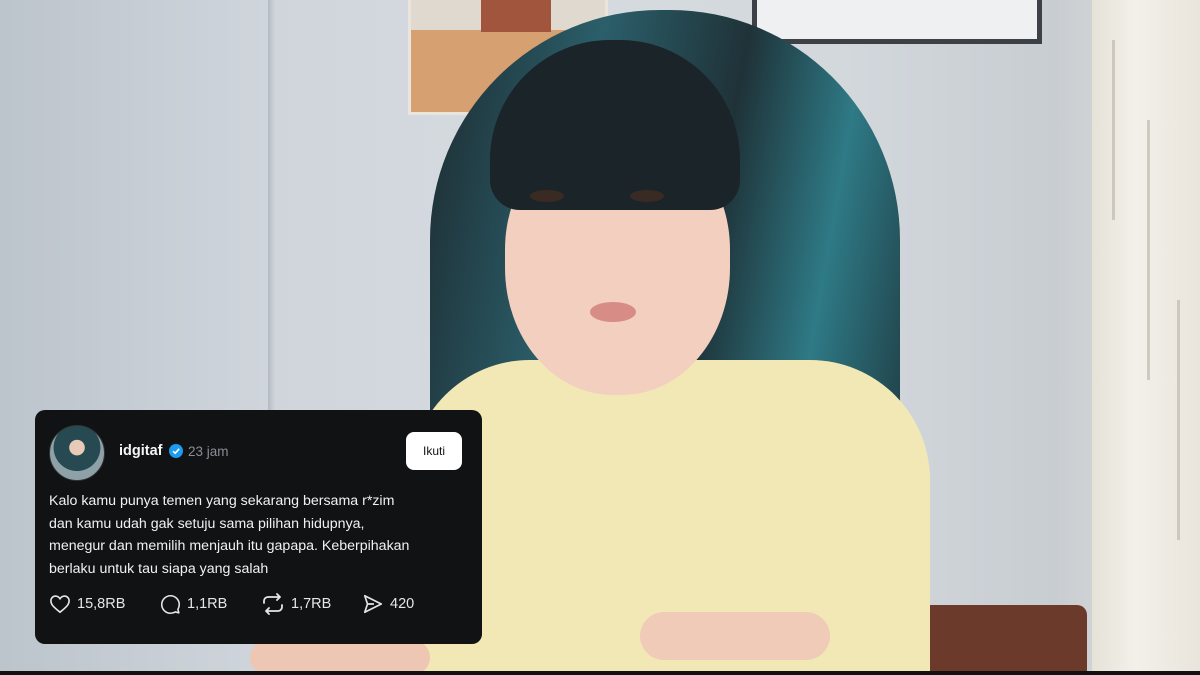 The image size is (1200, 675). Describe the element at coordinates (208, 451) in the screenshot. I see `post-time: 23 jam` at that location.